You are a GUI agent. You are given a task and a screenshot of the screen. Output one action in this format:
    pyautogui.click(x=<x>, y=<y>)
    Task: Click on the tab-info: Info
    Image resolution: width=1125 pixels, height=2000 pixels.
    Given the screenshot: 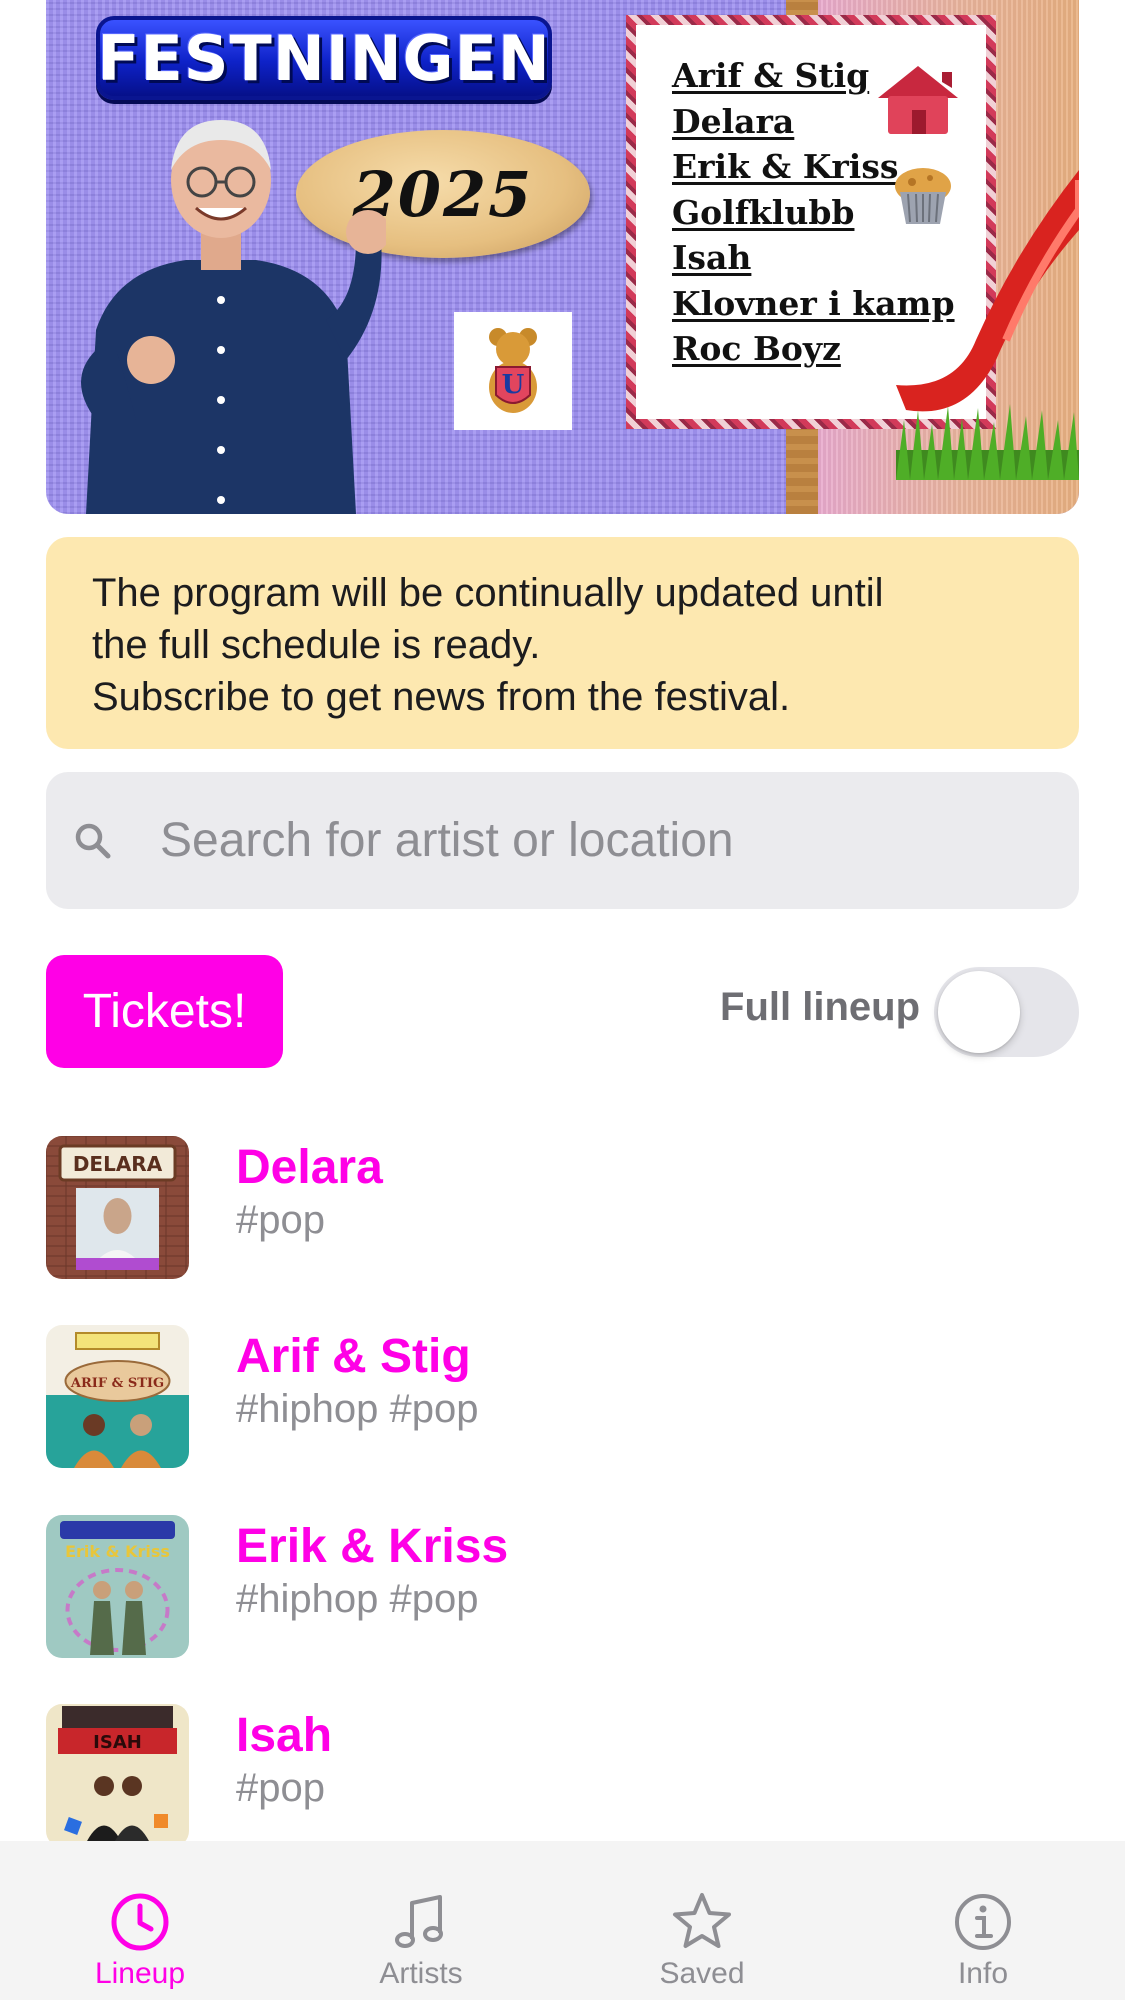 What is the action you would take?
    pyautogui.click(x=983, y=1920)
    